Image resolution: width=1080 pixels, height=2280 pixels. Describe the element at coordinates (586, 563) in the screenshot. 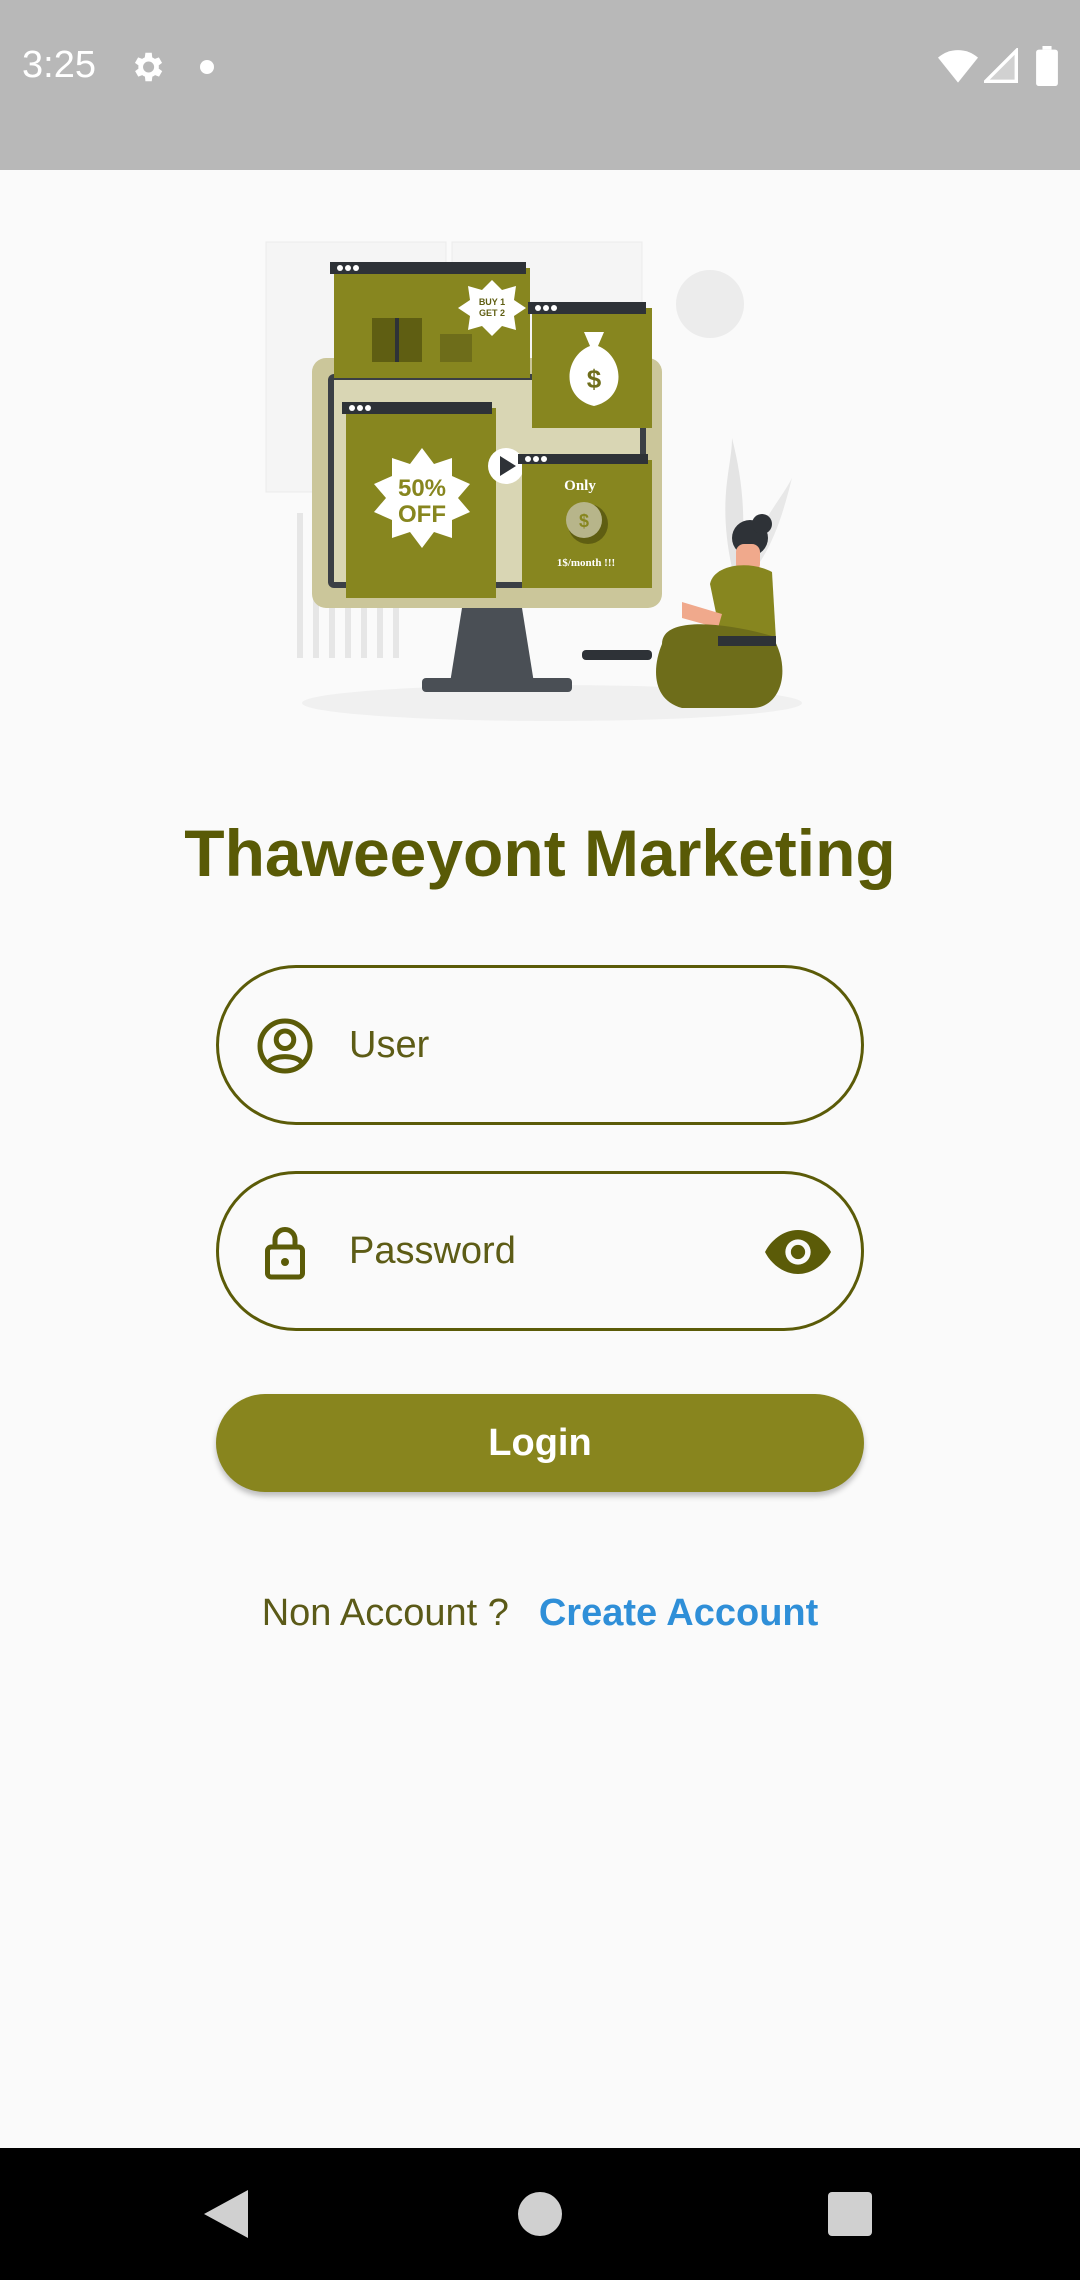

I see `svg-text: 1$/month !!!` at that location.